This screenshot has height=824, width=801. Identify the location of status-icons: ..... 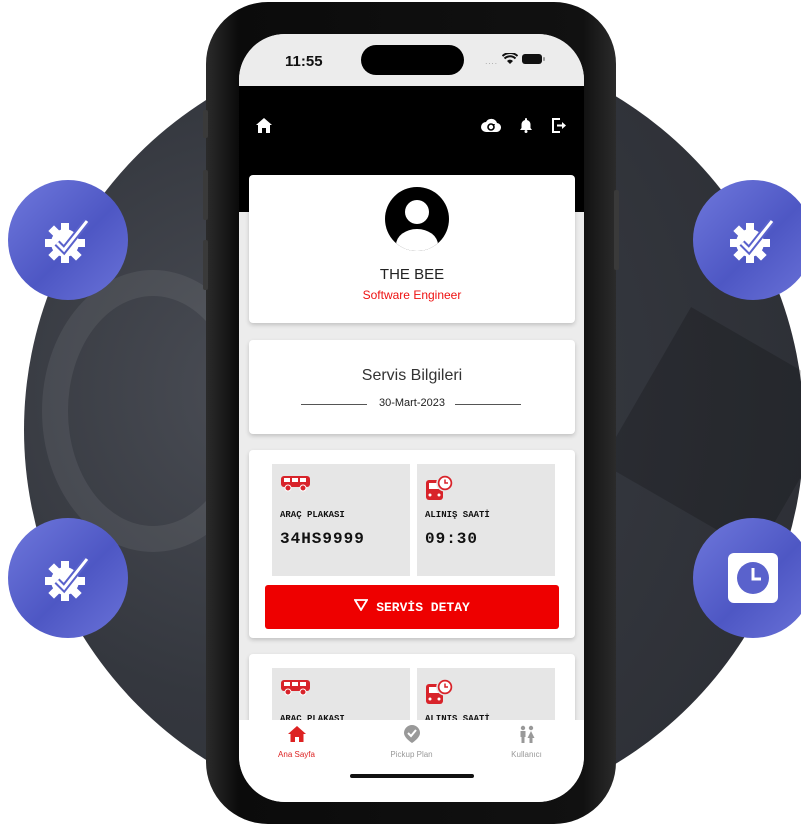
(515, 61).